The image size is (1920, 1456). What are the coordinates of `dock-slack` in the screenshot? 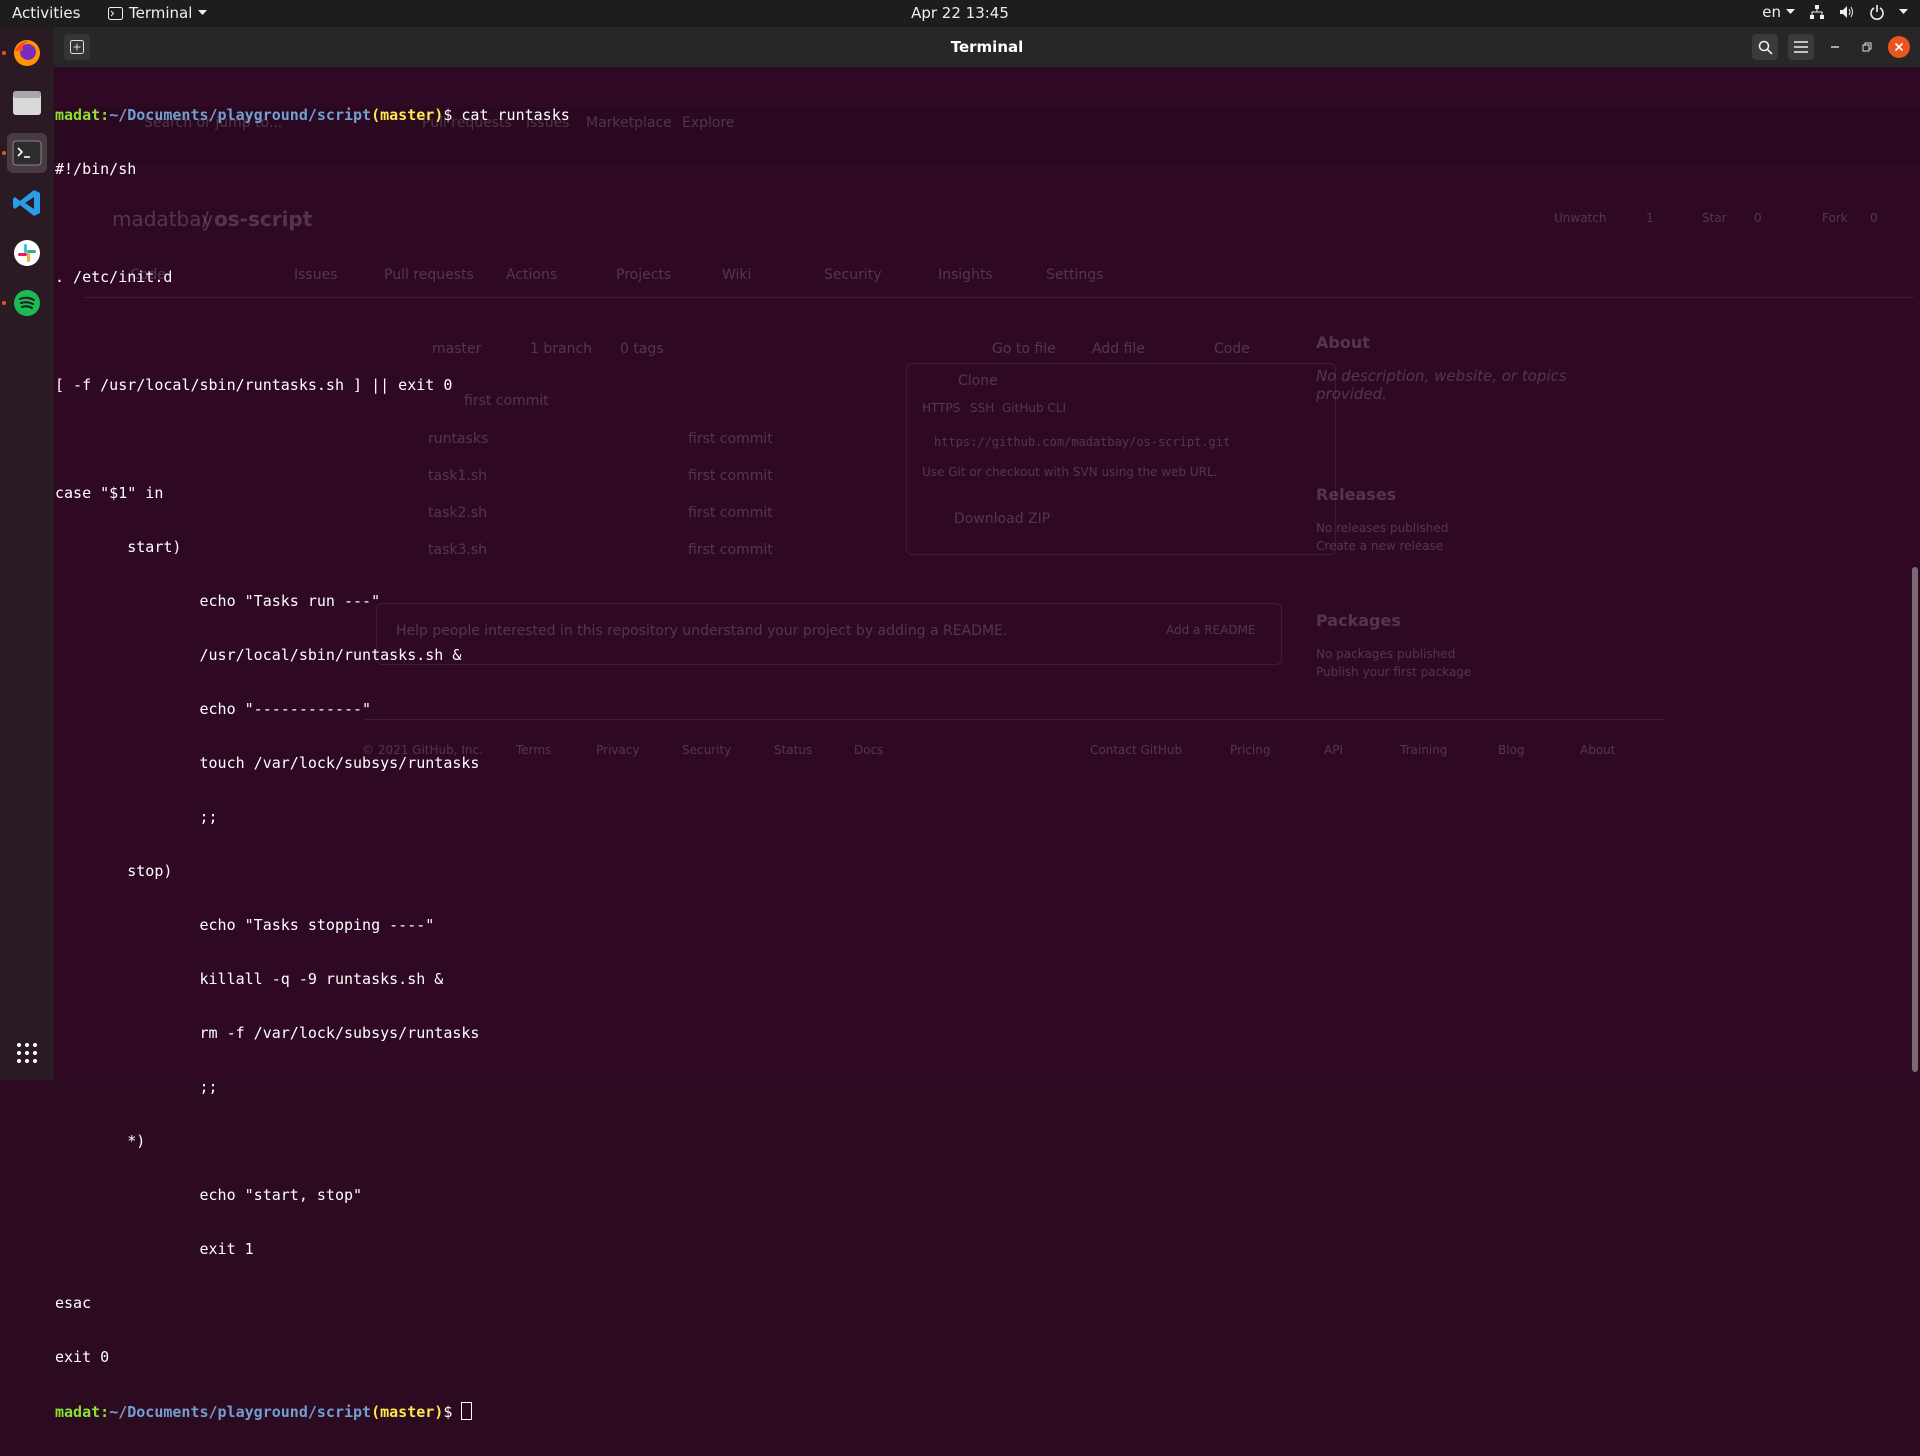 It's located at (27, 253).